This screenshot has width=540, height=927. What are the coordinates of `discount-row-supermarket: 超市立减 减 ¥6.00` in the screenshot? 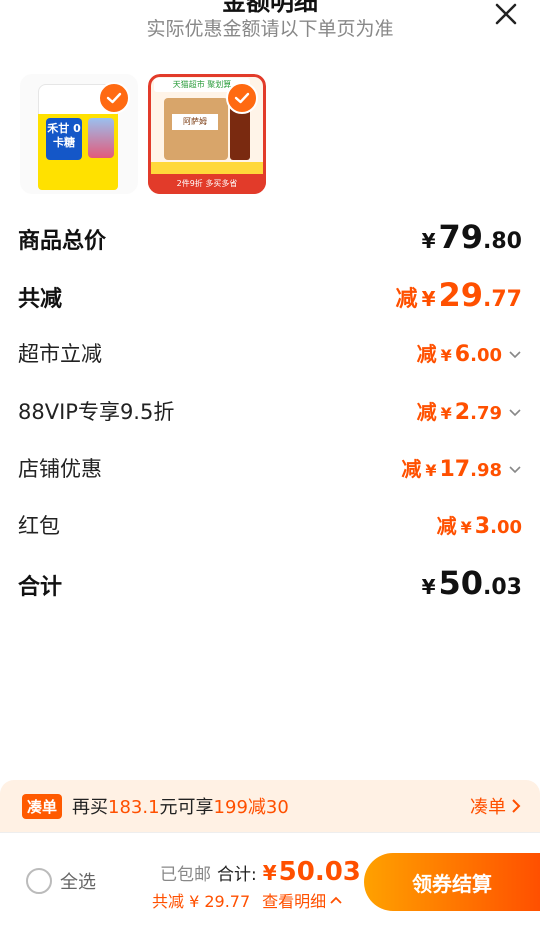 It's located at (270, 353).